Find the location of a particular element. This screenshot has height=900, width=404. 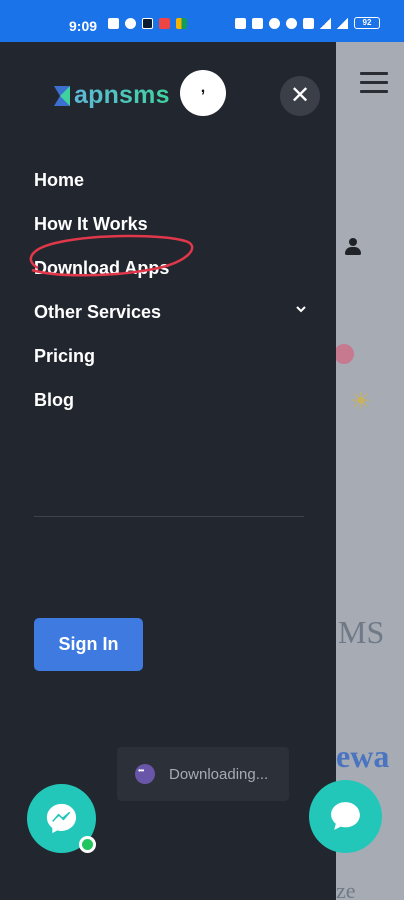

brand-logo: apnsms is located at coordinates (111, 95).